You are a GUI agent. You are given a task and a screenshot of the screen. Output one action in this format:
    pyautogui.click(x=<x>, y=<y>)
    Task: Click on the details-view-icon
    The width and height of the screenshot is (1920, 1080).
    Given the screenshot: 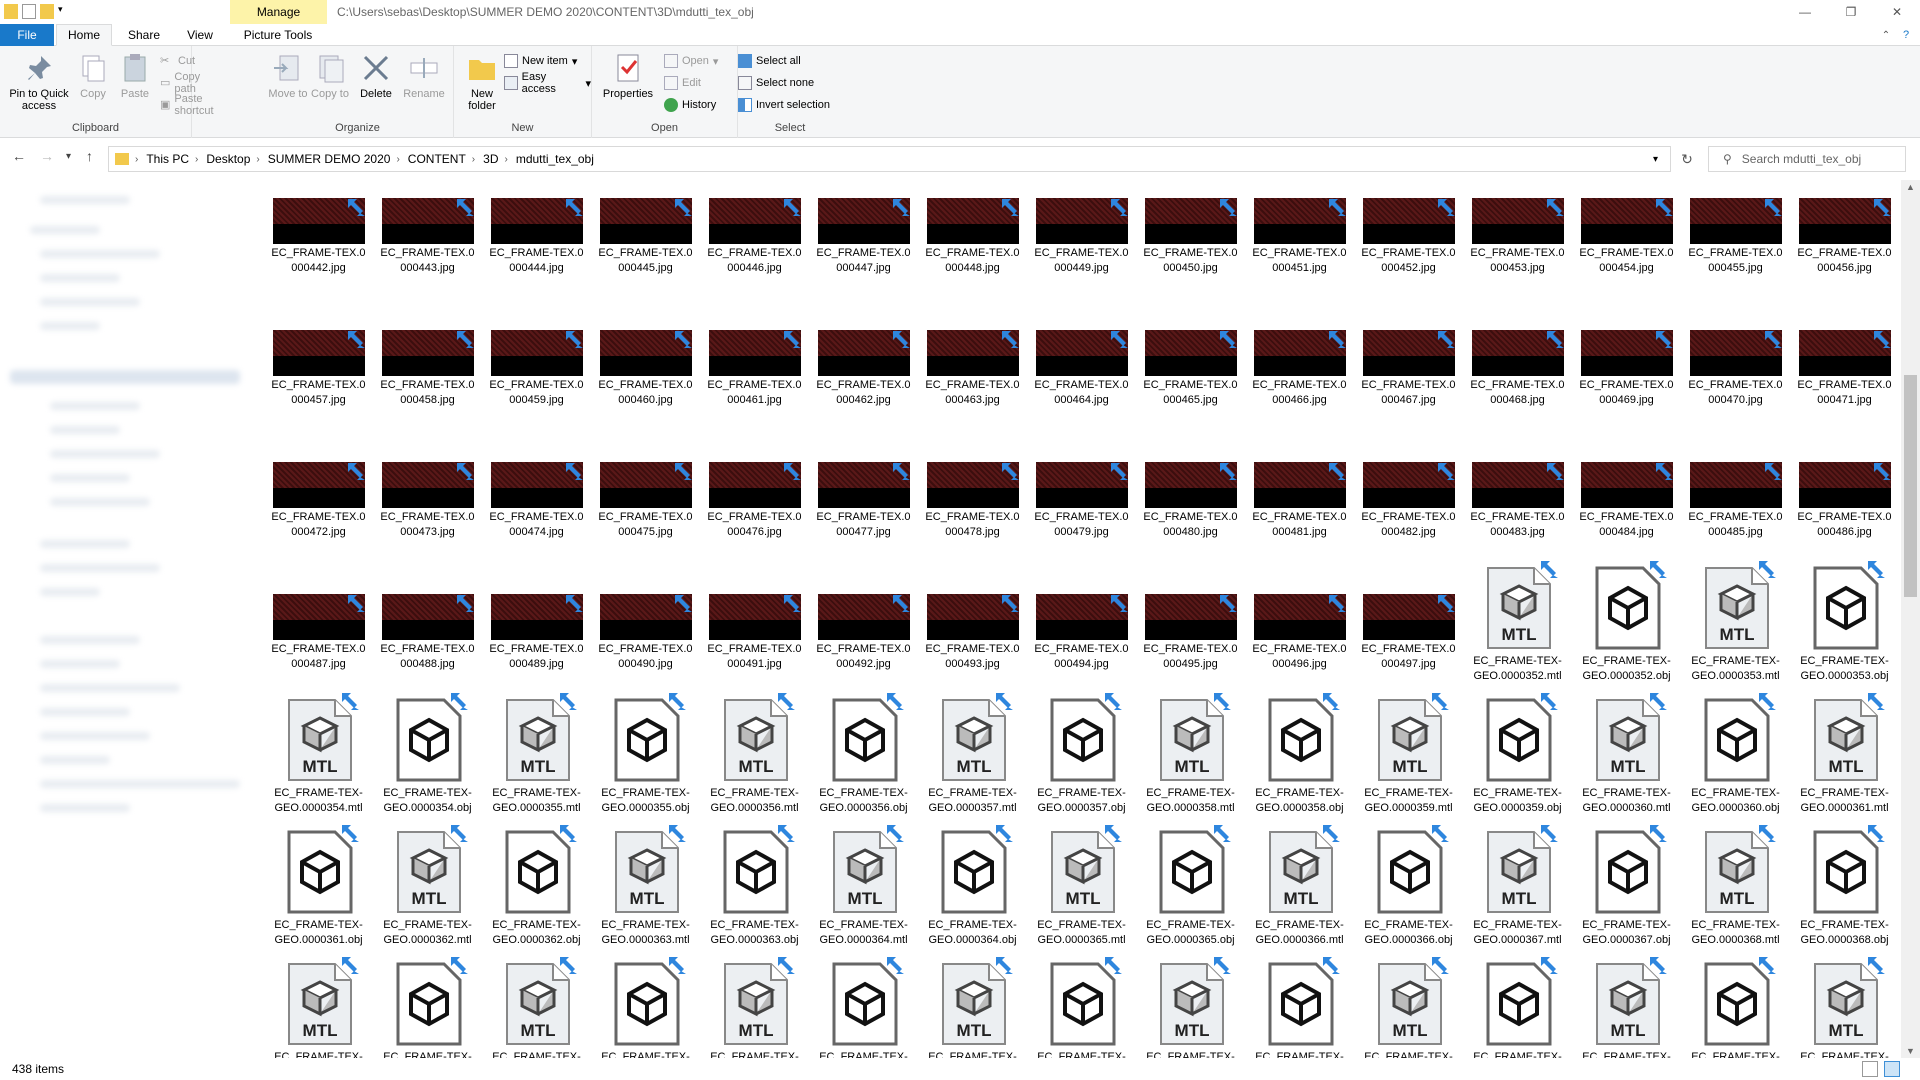 What is the action you would take?
    pyautogui.click(x=1870, y=1069)
    